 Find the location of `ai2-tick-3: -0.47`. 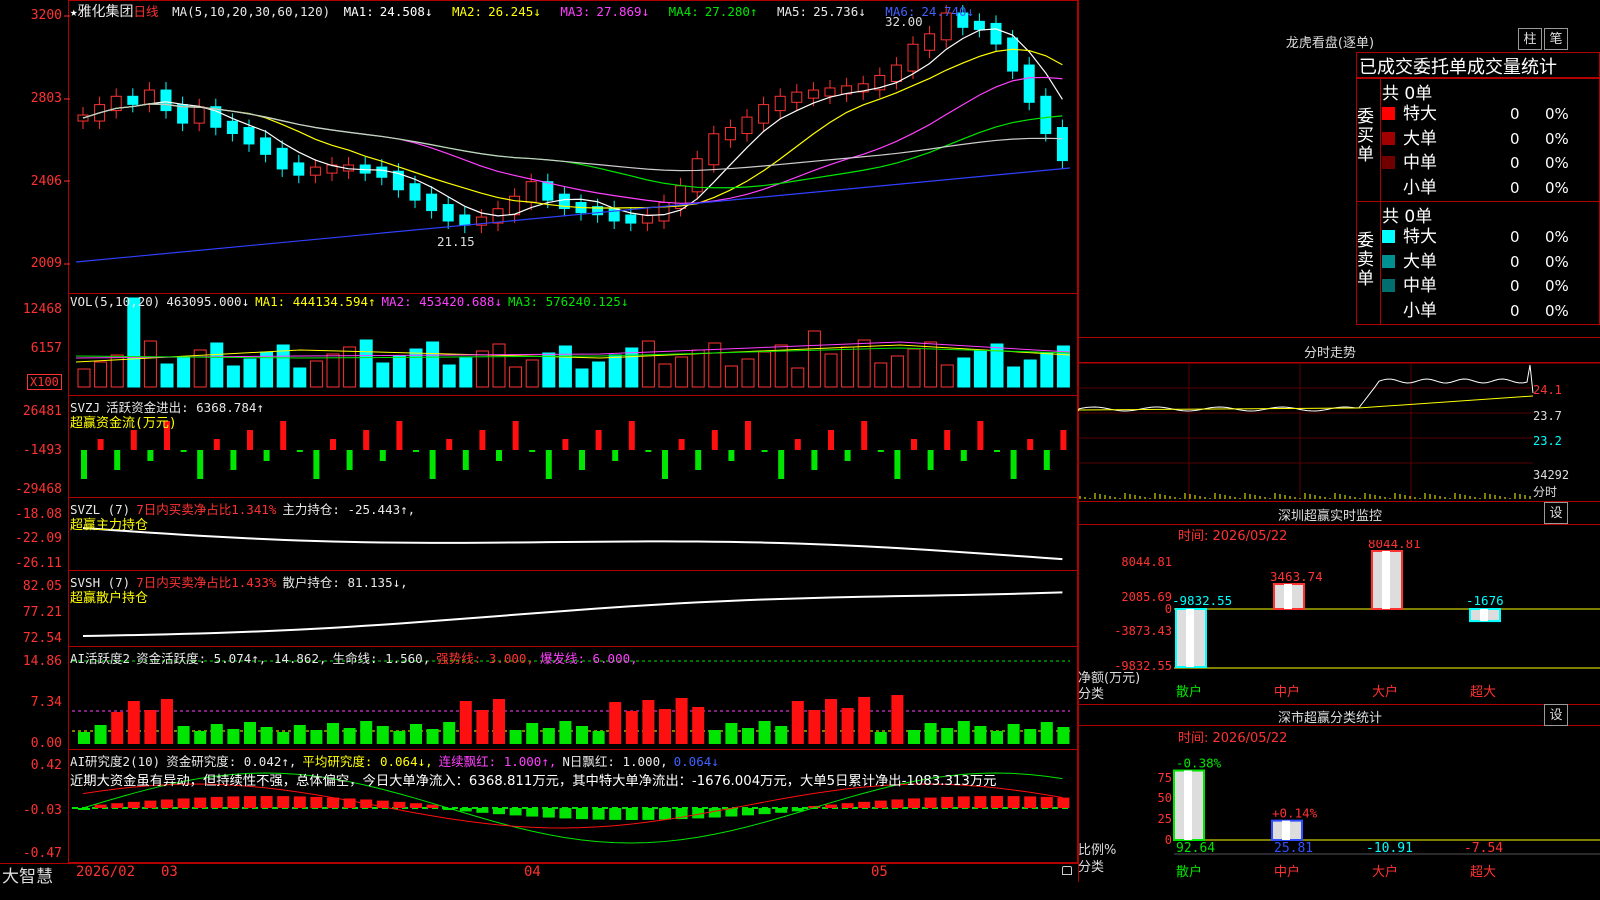

ai2-tick-3: -0.47 is located at coordinates (42, 853).